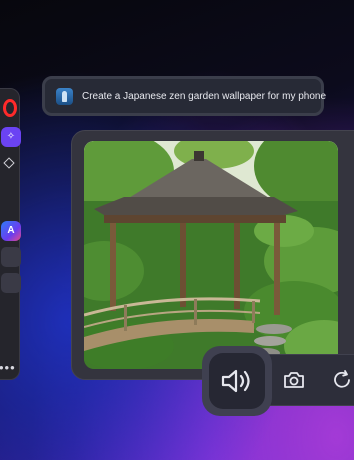 The image size is (354, 460). I want to click on speak-button, so click(237, 381).